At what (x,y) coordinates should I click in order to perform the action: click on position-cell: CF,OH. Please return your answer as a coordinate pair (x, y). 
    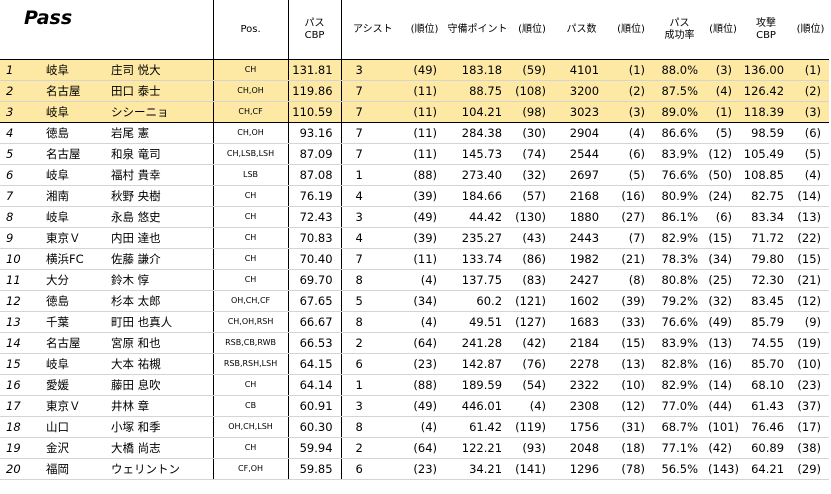
    Looking at the image, I should click on (251, 469).